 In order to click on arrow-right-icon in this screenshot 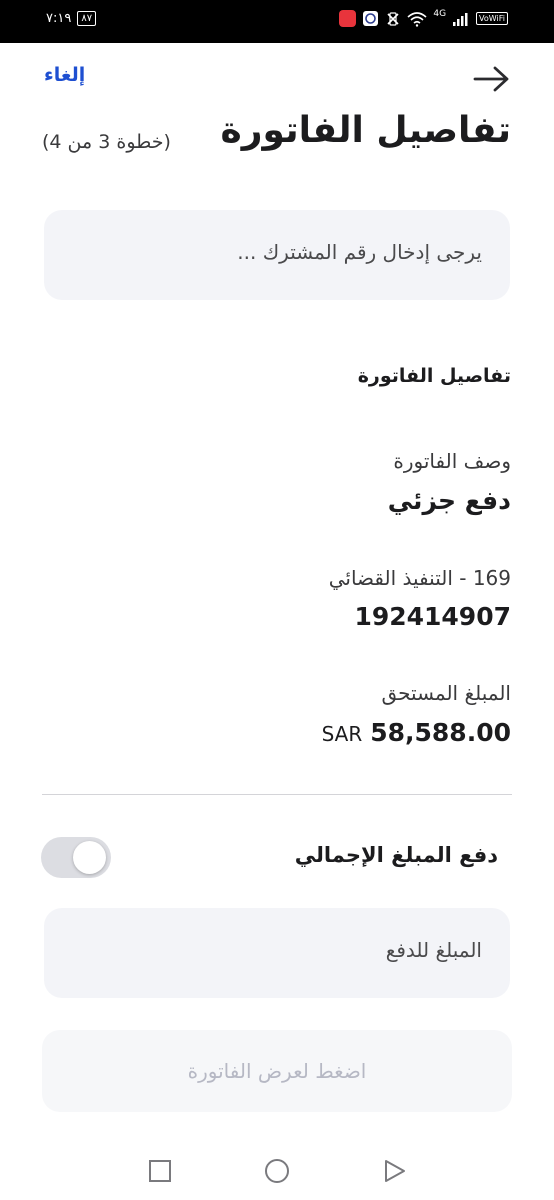, I will do `click(492, 79)`.